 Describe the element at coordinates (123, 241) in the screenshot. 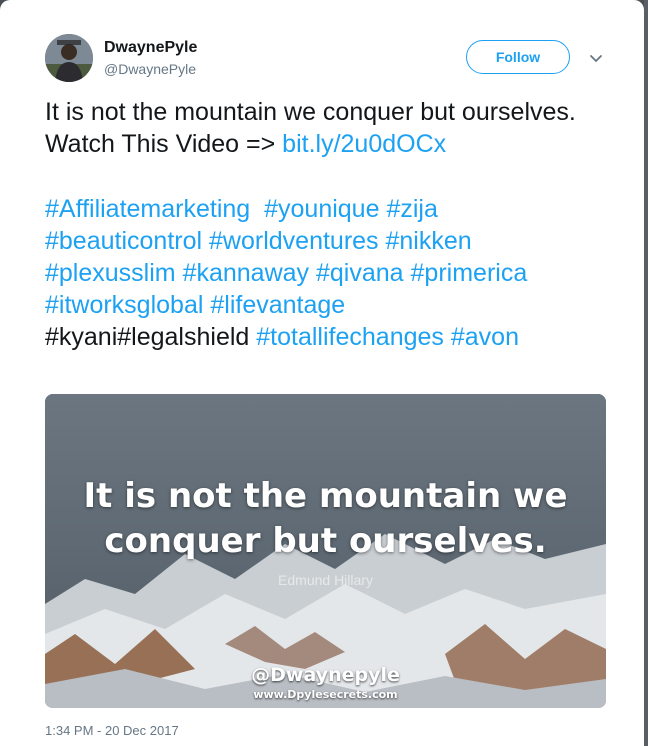

I see `hashtag: #beauticontrol` at that location.